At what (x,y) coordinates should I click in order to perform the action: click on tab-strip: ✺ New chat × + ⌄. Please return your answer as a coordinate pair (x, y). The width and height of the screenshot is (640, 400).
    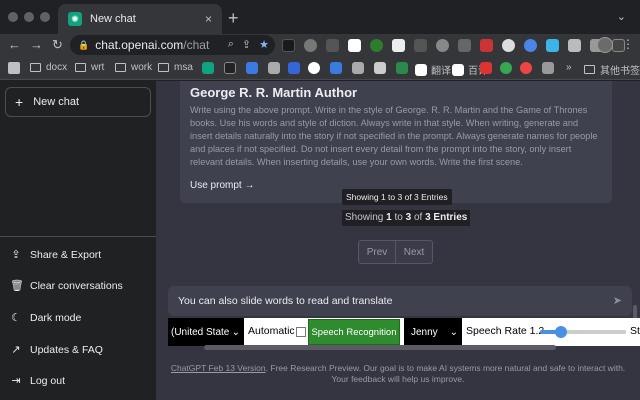
    Looking at the image, I should click on (320, 17).